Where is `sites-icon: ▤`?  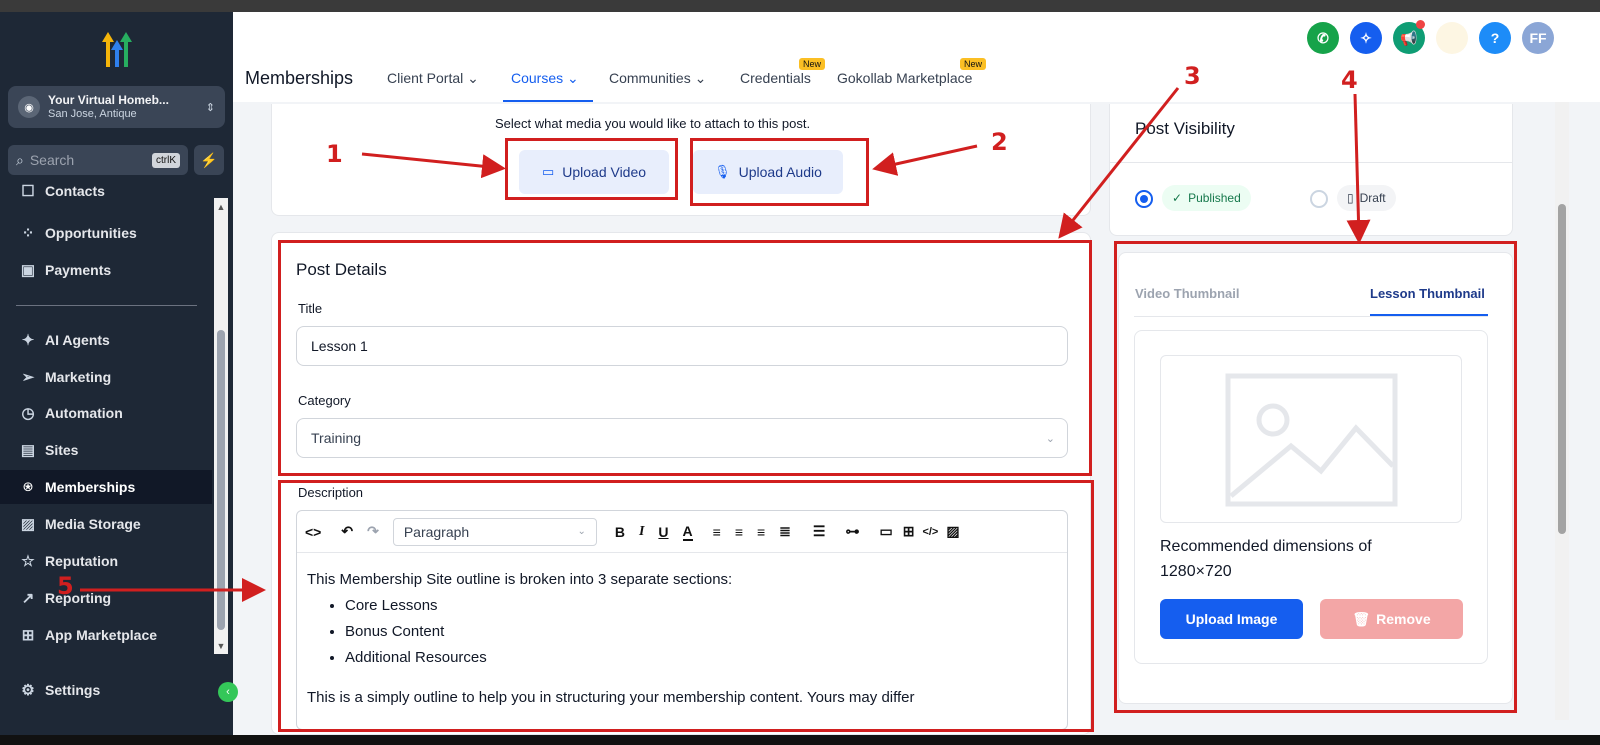
sites-icon: ▤ is located at coordinates (28, 450).